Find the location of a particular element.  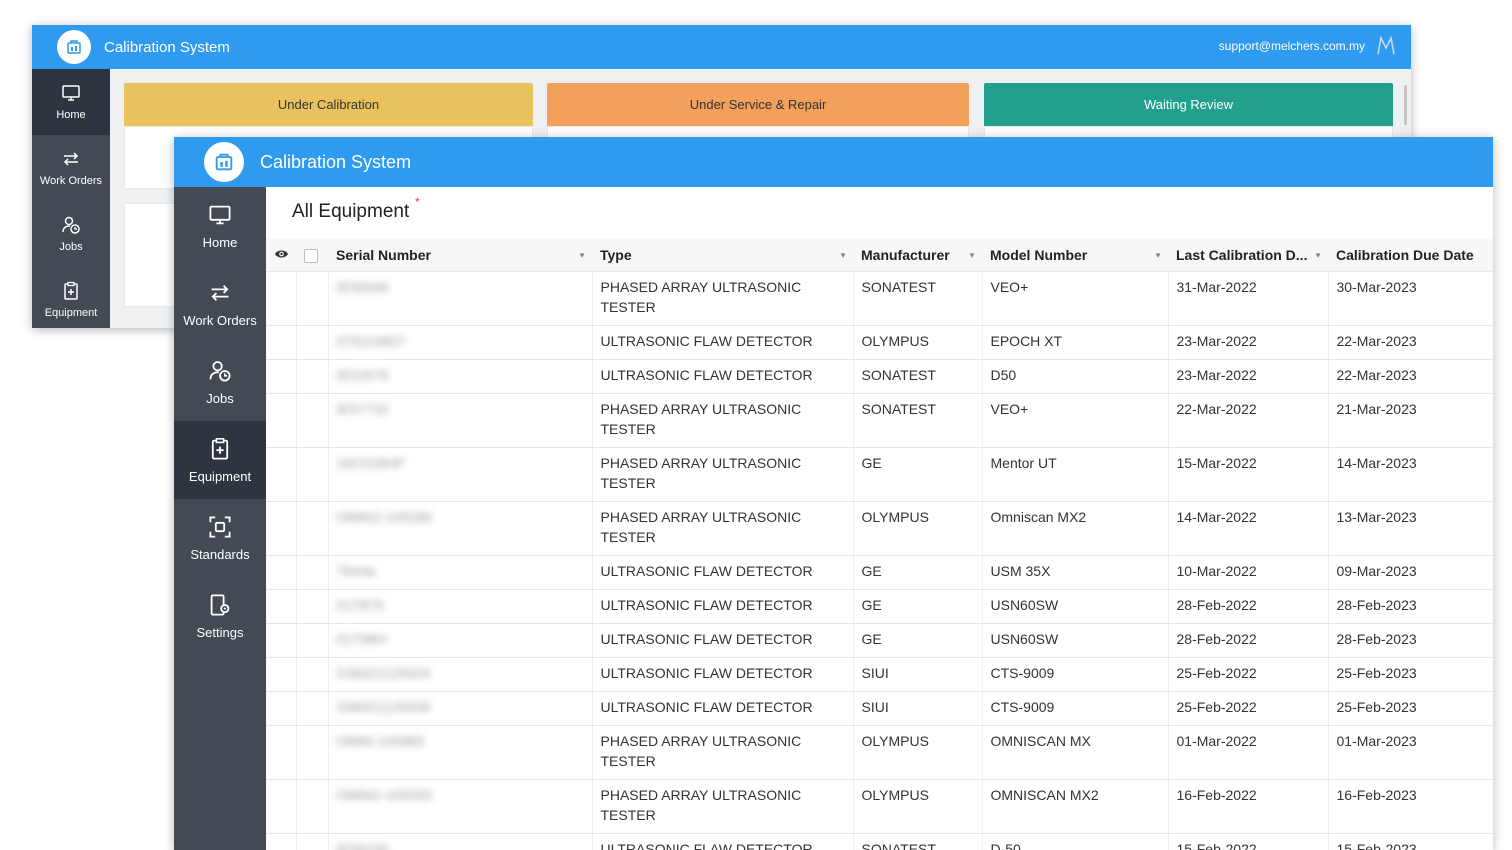

scrollbar is located at coordinates (1405, 105).